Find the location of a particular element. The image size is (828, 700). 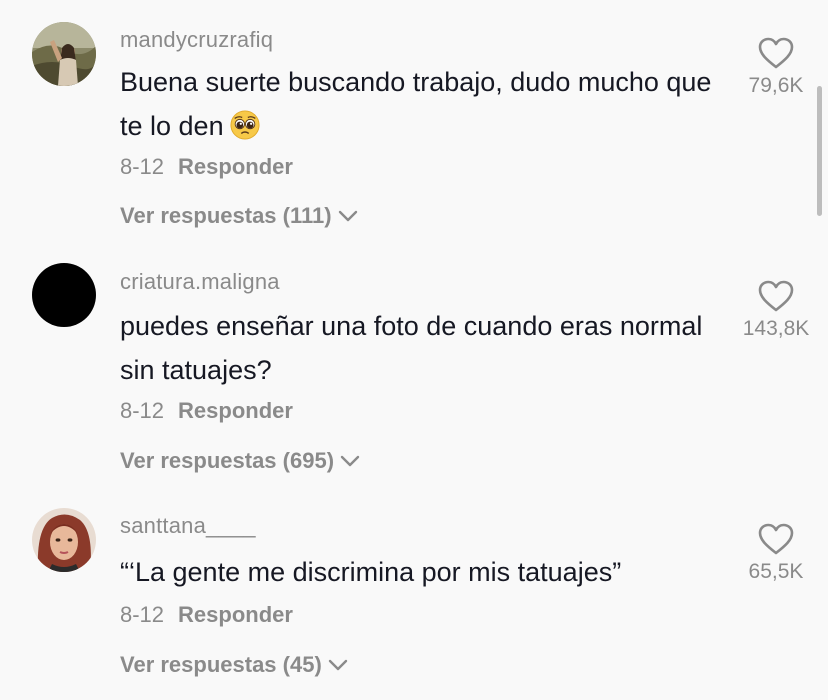

like-control: 79,6K is located at coordinates (776, 67).